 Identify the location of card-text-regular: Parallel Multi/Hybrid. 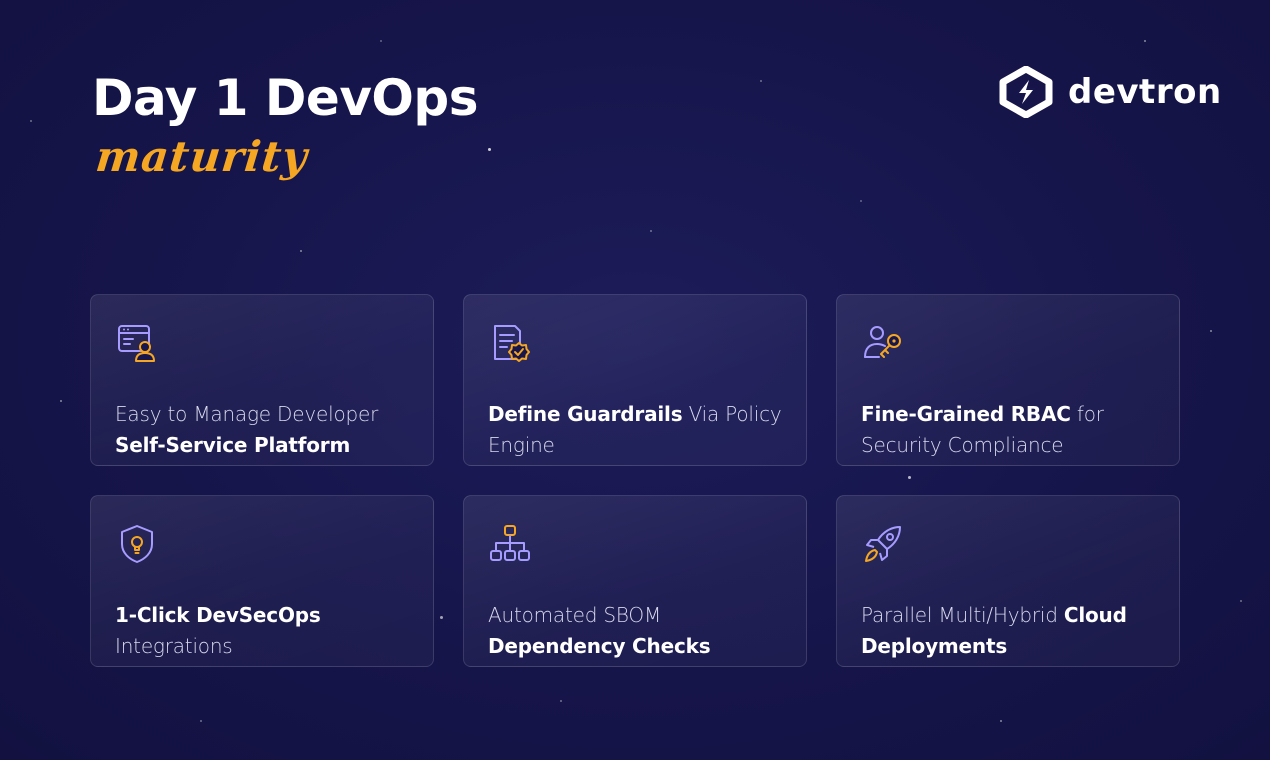
(962, 615).